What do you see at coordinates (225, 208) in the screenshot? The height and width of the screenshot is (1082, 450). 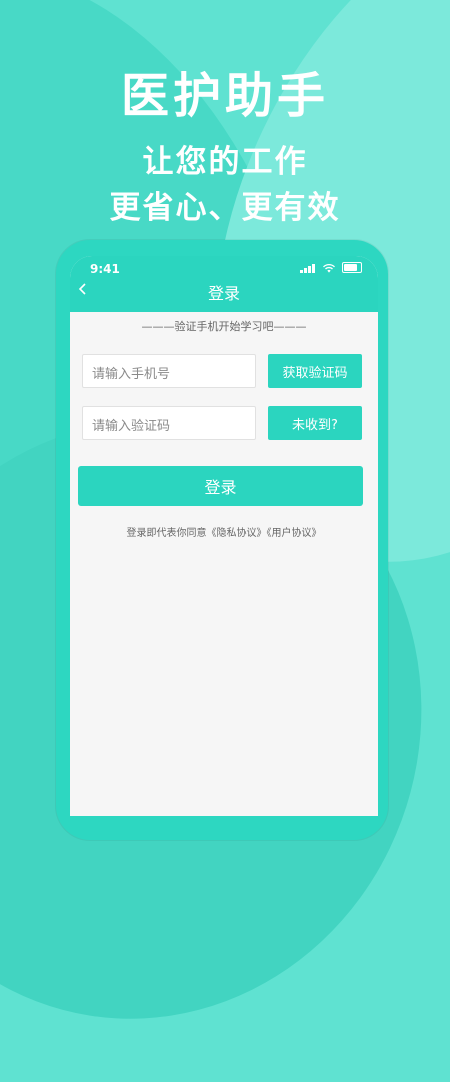 I see `promo-subtitle-line2: 更省心、更有效` at bounding box center [225, 208].